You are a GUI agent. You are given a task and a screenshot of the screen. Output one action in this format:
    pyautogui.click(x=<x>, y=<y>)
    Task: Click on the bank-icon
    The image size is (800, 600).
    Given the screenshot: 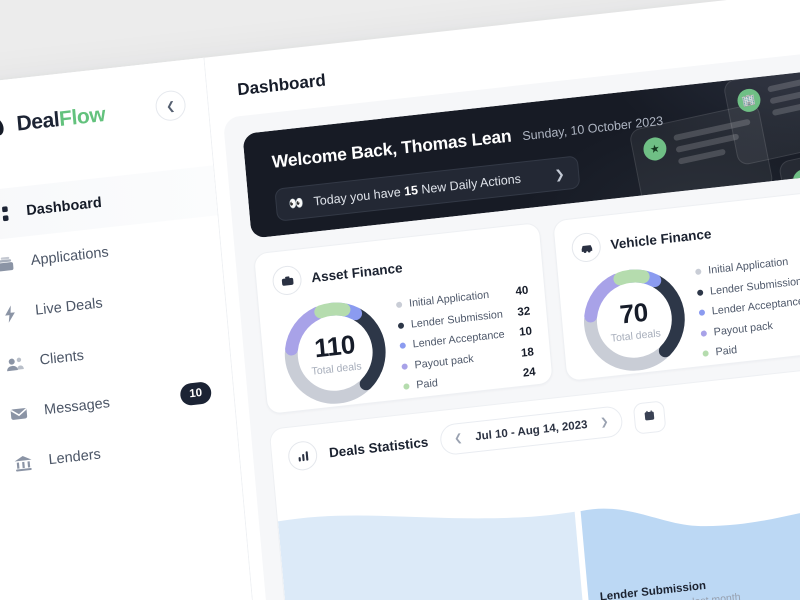 What is the action you would take?
    pyautogui.click(x=23, y=462)
    